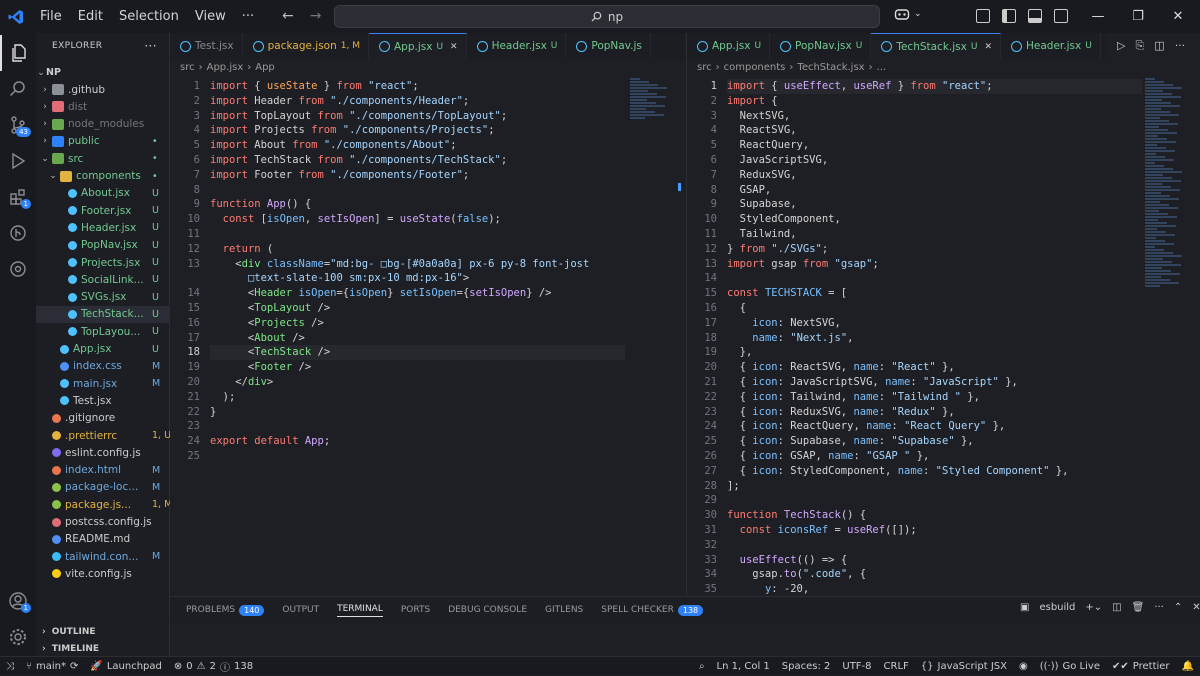 This screenshot has height=676, width=1200. Describe the element at coordinates (1178, 16) in the screenshot. I see `close-window-icon: ✕` at that location.